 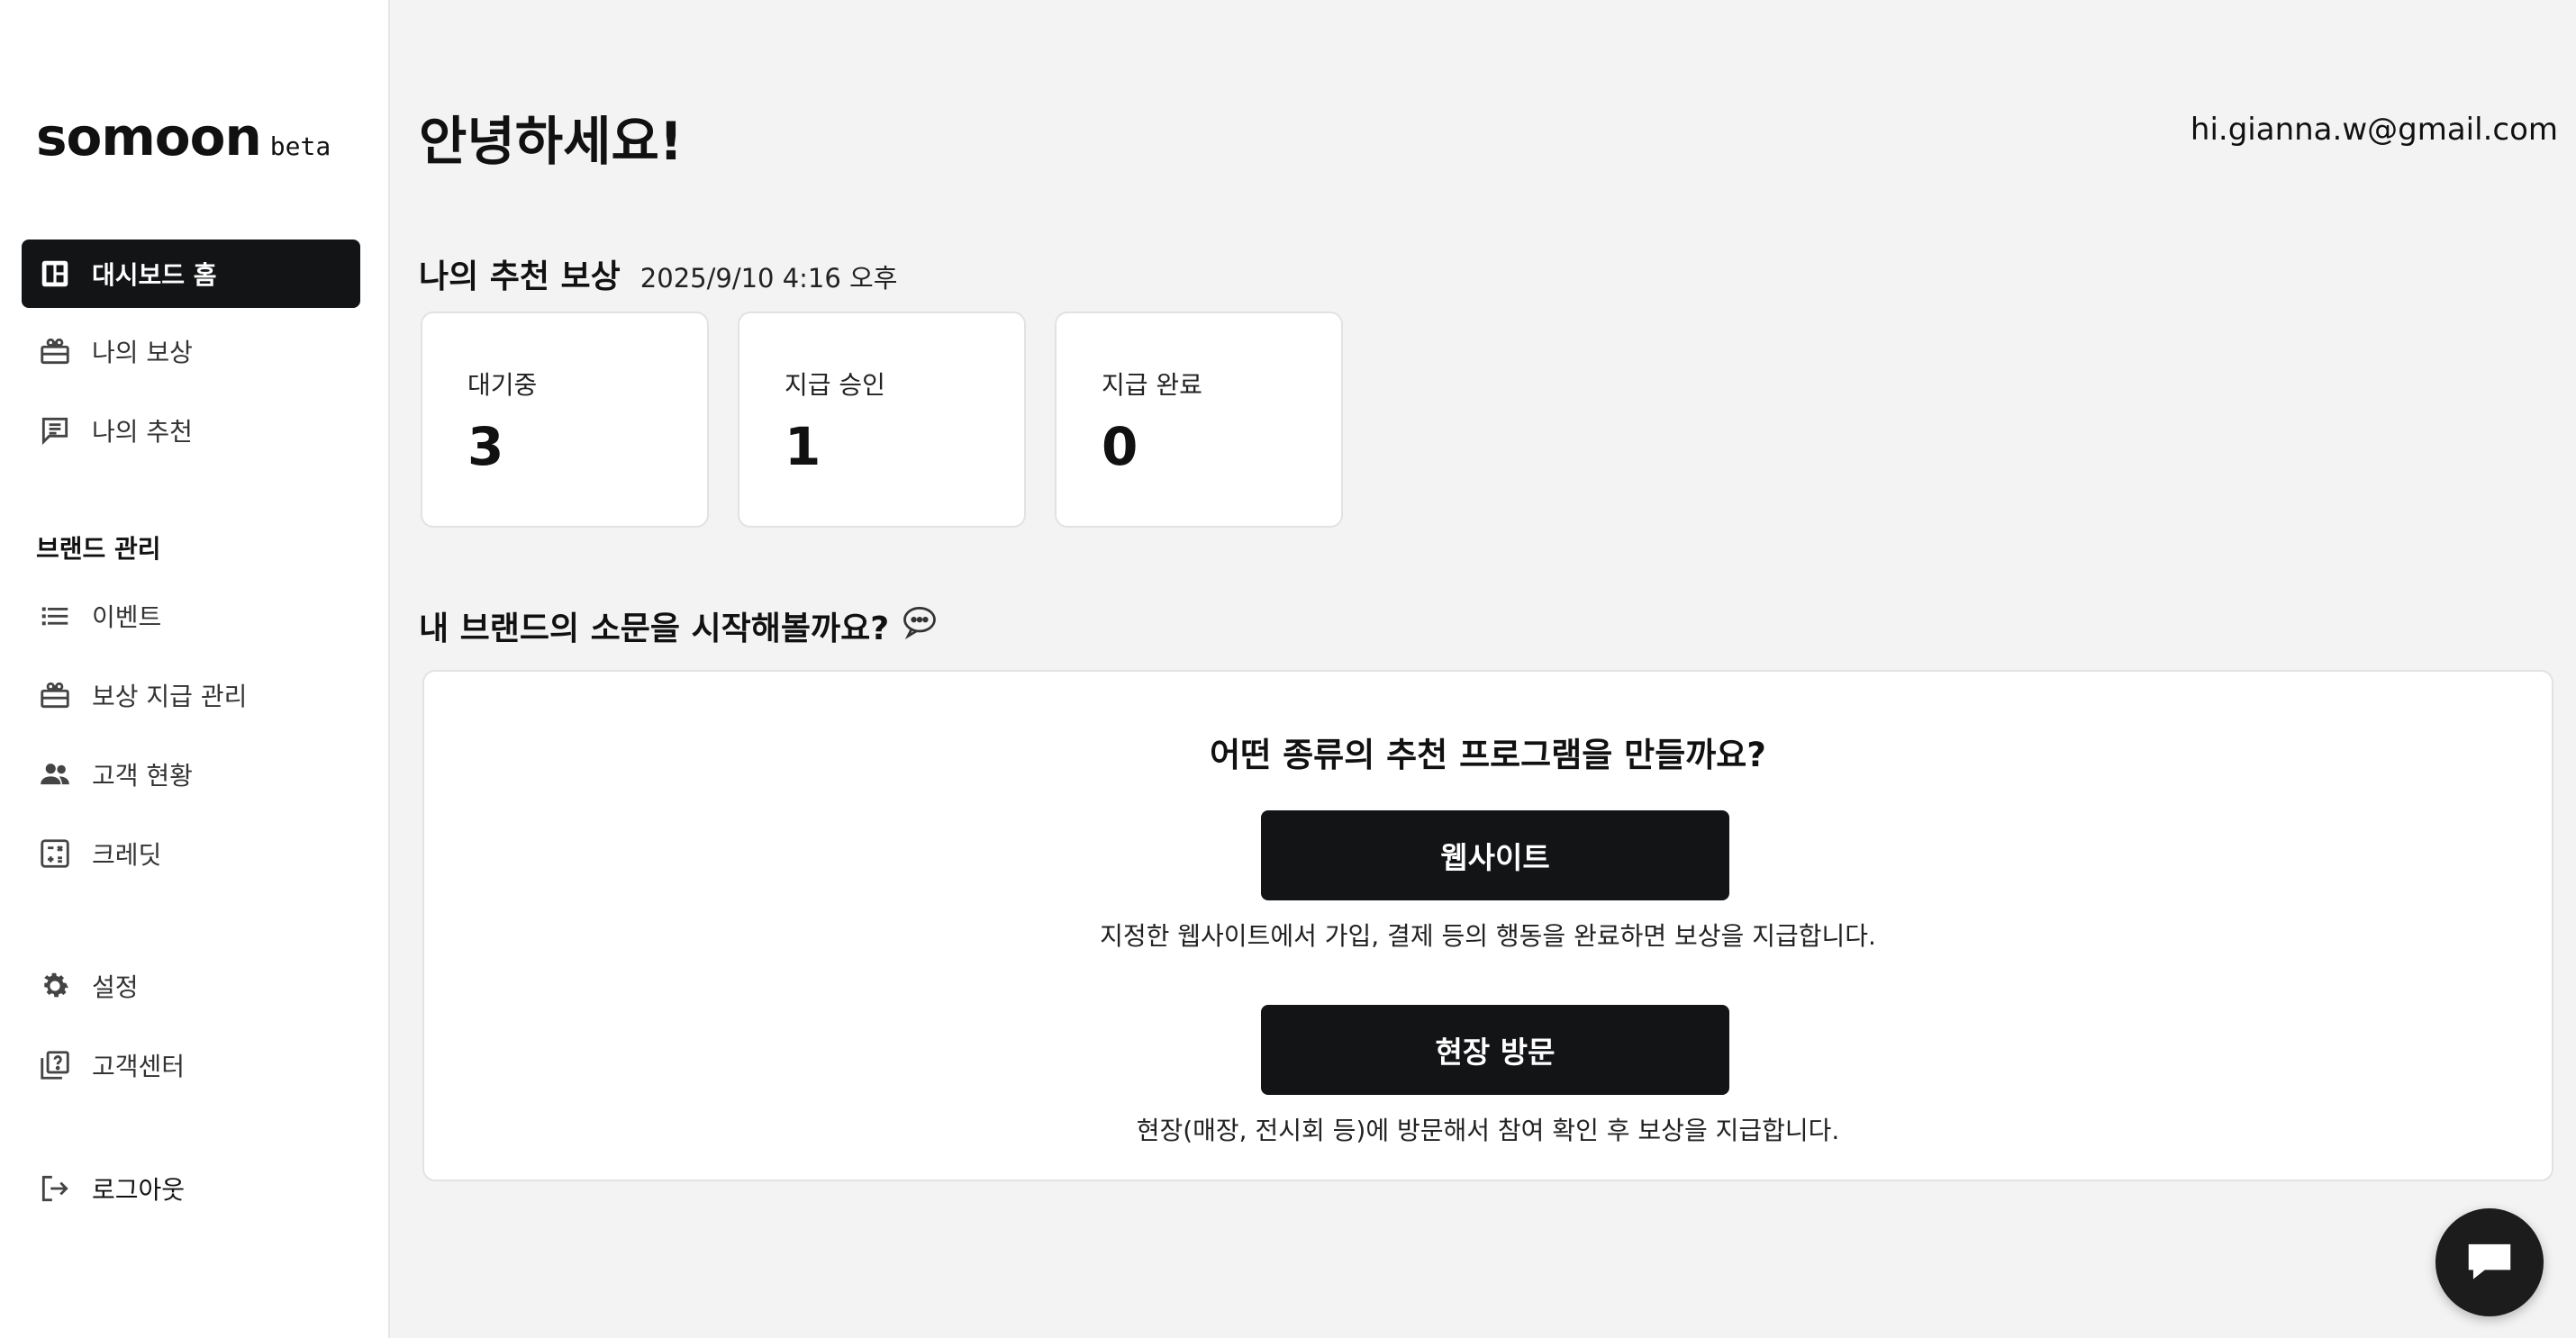 What do you see at coordinates (503, 385) in the screenshot?
I see `stat-label: 대기중` at bounding box center [503, 385].